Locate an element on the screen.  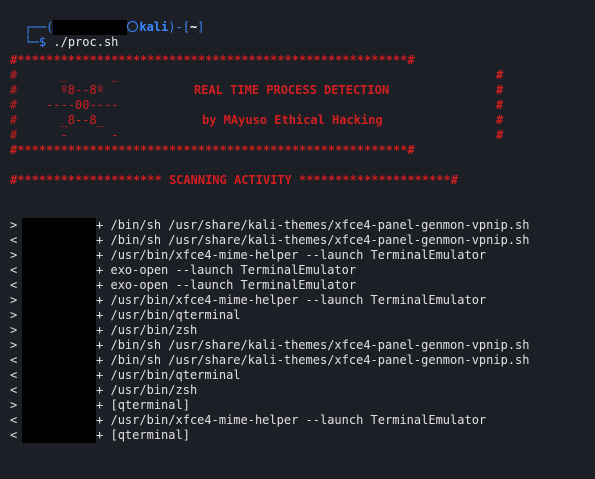
prompt-user: kali is located at coordinates (154, 27).